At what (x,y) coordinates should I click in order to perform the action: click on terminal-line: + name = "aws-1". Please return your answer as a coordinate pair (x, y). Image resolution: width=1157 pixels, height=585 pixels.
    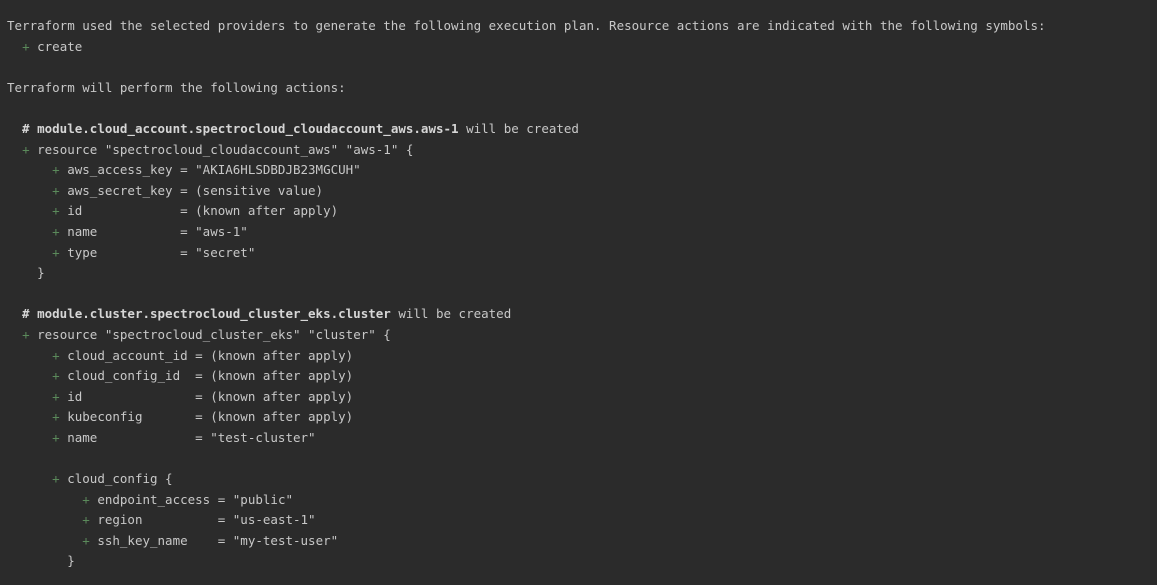
    Looking at the image, I should click on (582, 232).